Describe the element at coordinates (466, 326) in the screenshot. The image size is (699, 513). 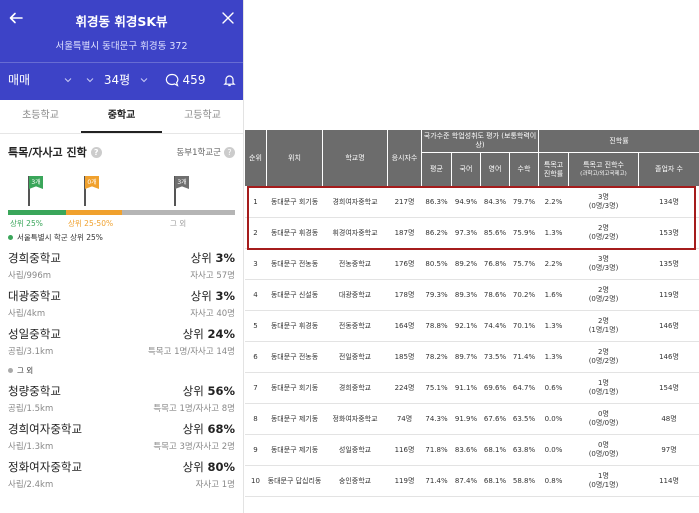
I see `cell-korean: 92.1%` at that location.